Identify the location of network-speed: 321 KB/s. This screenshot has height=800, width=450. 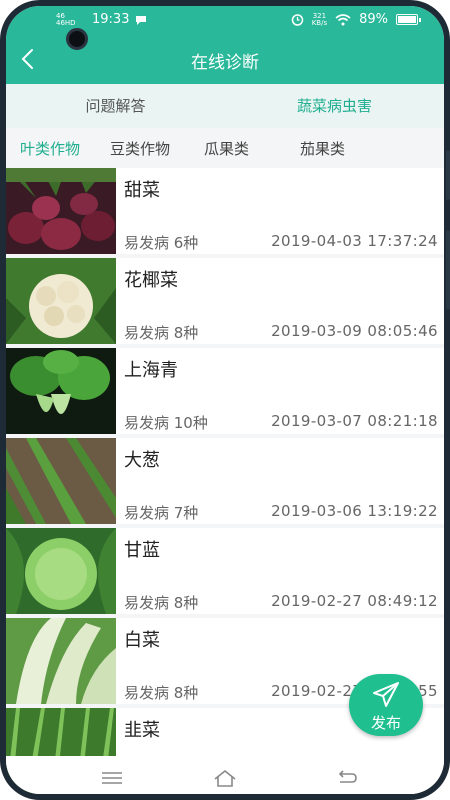
(319, 19).